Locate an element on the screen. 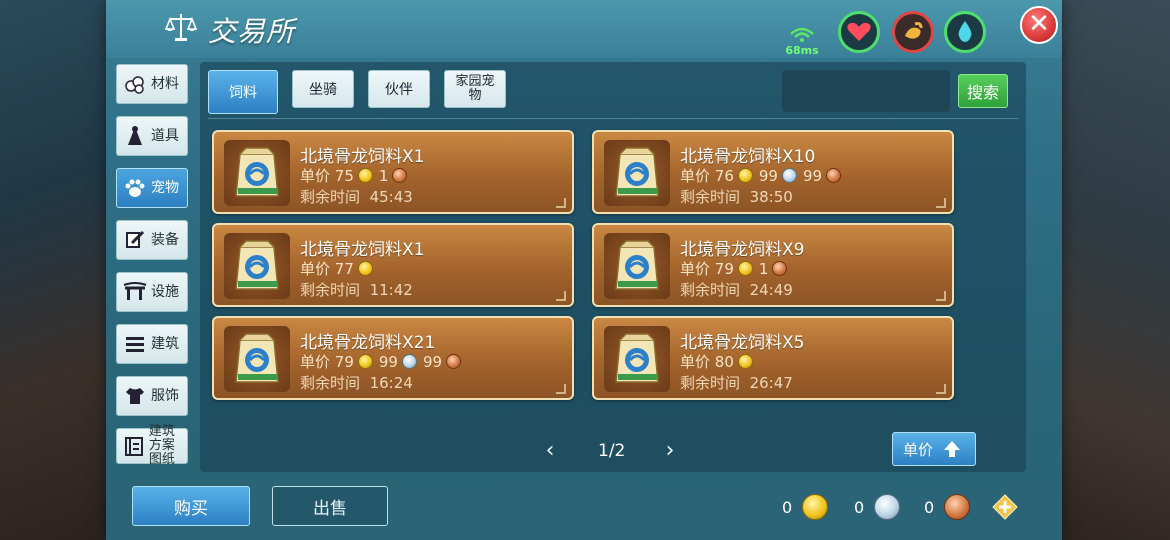  item-name: 北境骨龙饲料X9 is located at coordinates (742, 250).